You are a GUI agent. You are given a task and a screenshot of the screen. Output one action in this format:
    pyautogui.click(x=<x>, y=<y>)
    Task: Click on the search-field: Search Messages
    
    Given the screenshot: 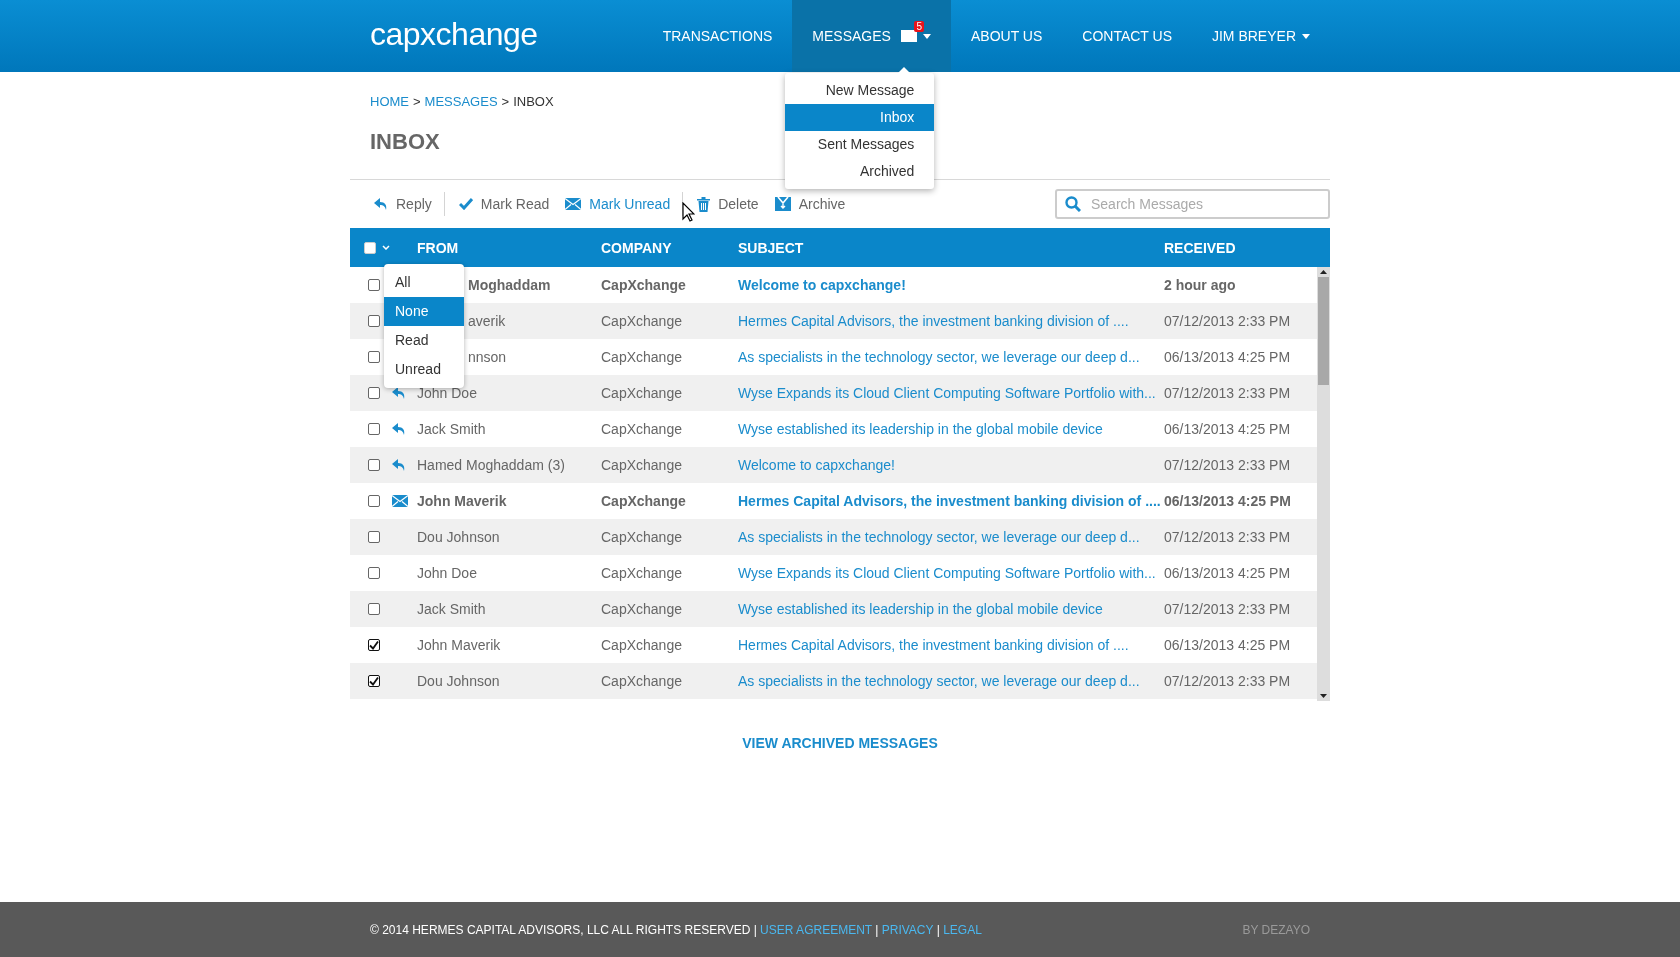 What is the action you would take?
    pyautogui.click(x=1192, y=204)
    